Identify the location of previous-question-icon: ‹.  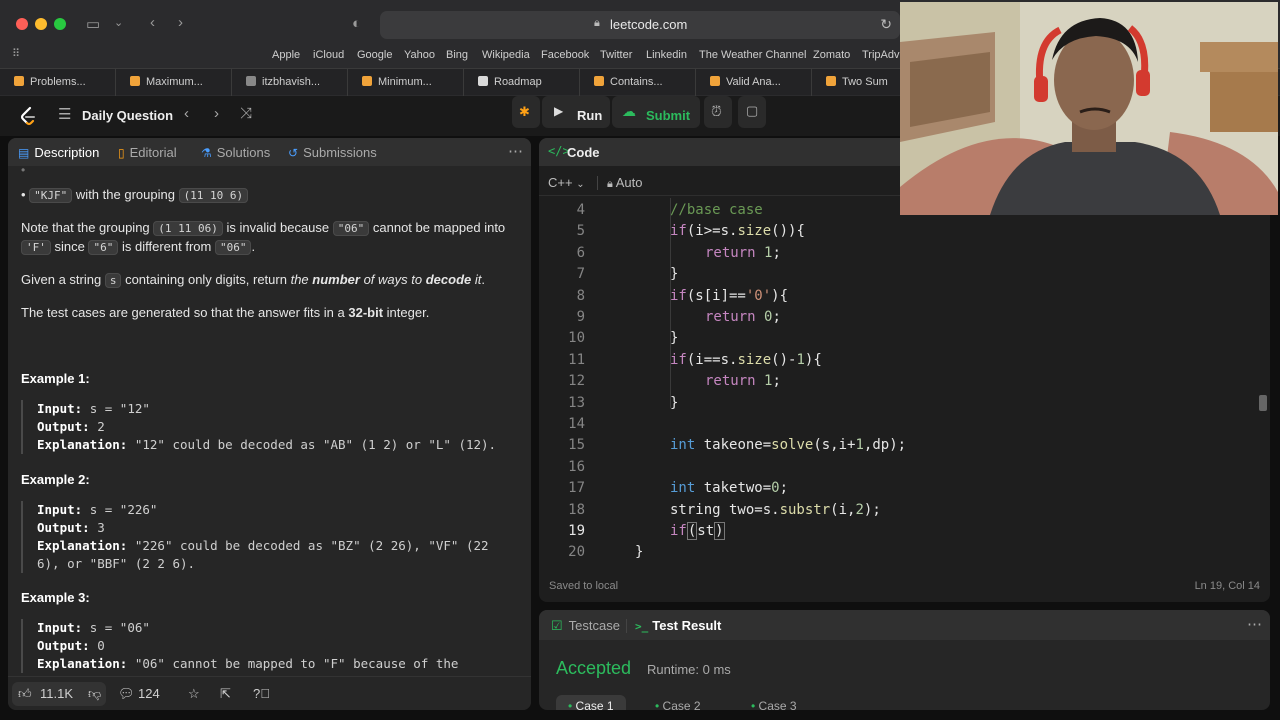
(186, 113).